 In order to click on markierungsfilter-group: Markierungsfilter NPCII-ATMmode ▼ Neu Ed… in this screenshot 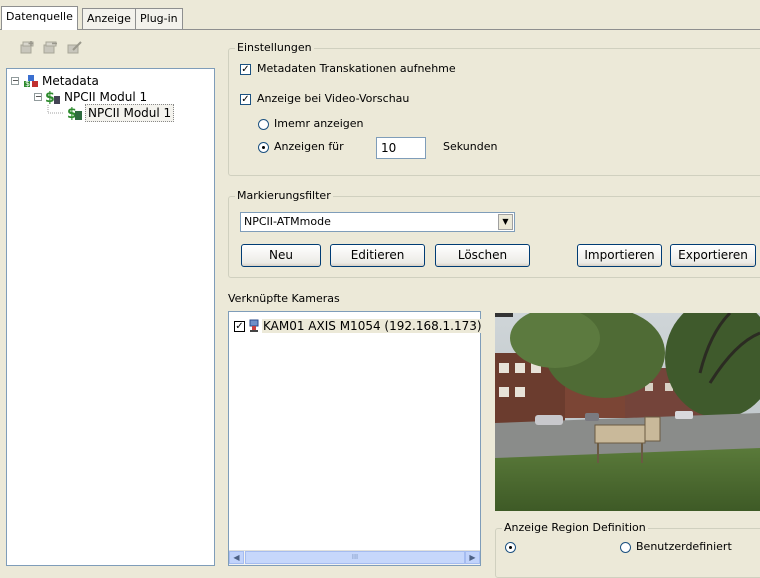, I will do `click(494, 233)`.